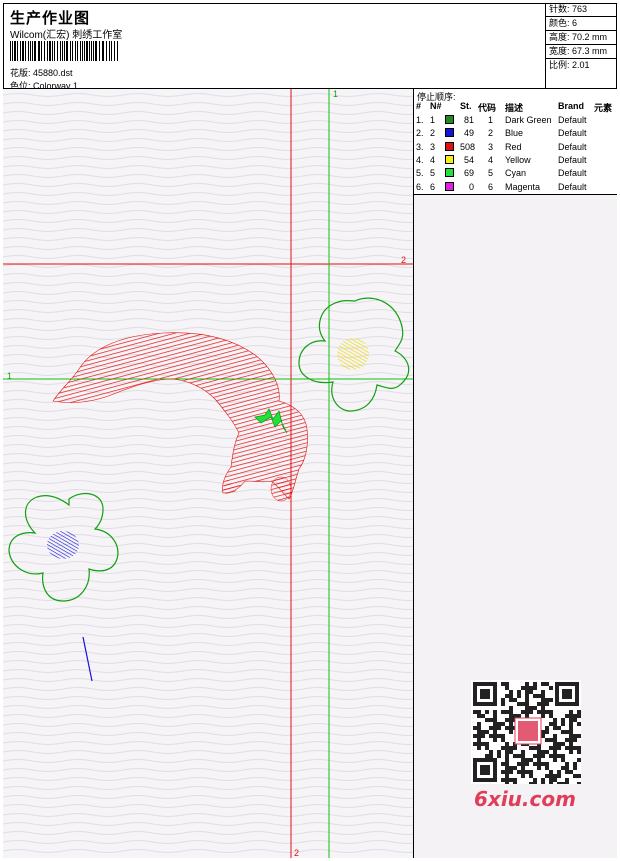  I want to click on row-description: Cyan, so click(516, 173).